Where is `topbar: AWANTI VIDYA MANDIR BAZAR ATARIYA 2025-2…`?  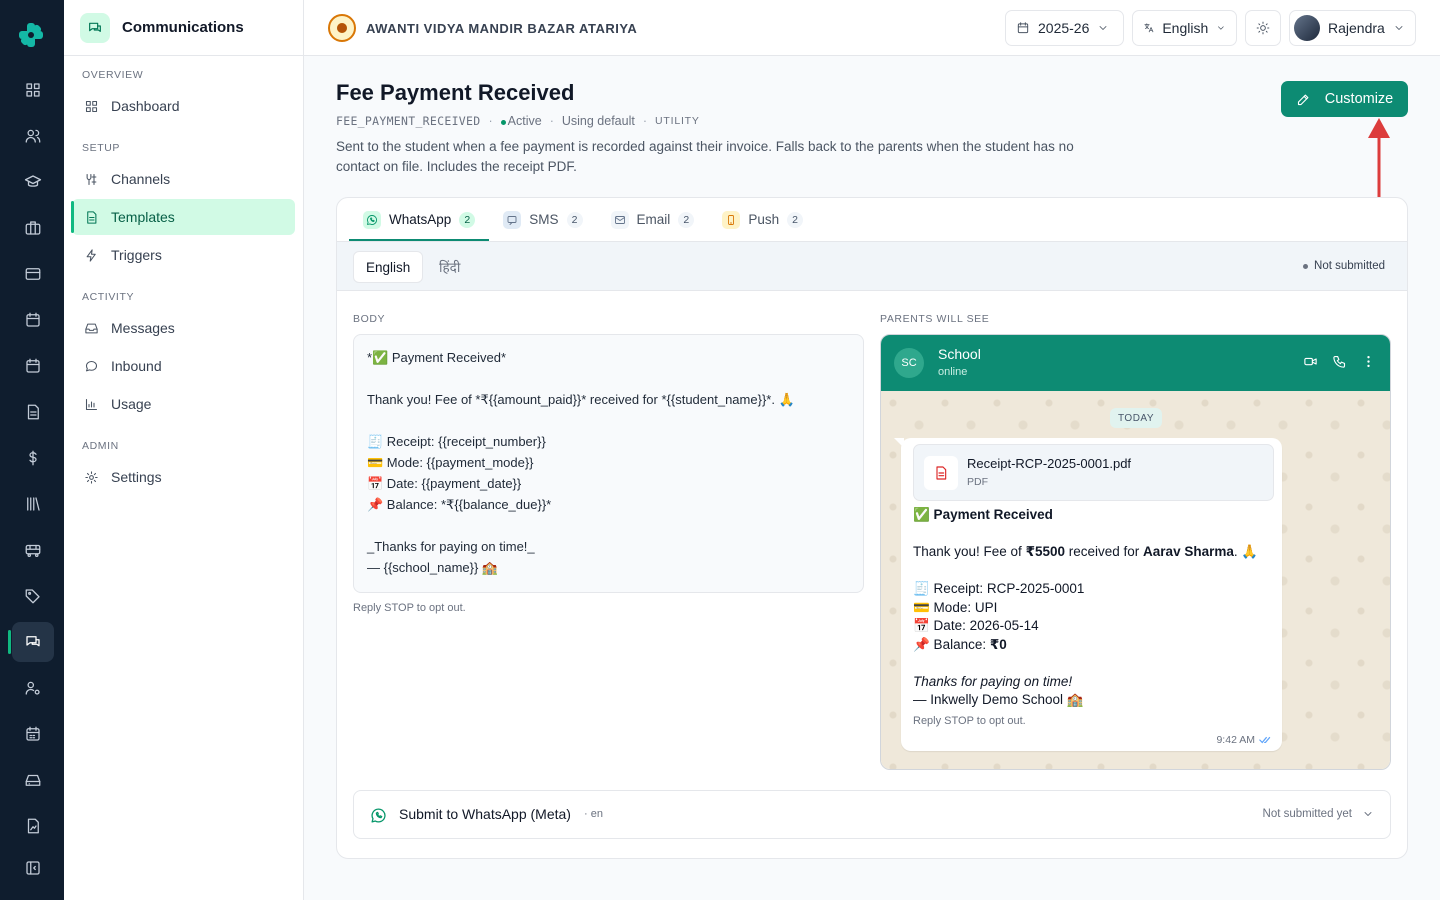
topbar: AWANTI VIDYA MANDIR BAZAR ATARIYA 2025-2… is located at coordinates (872, 28).